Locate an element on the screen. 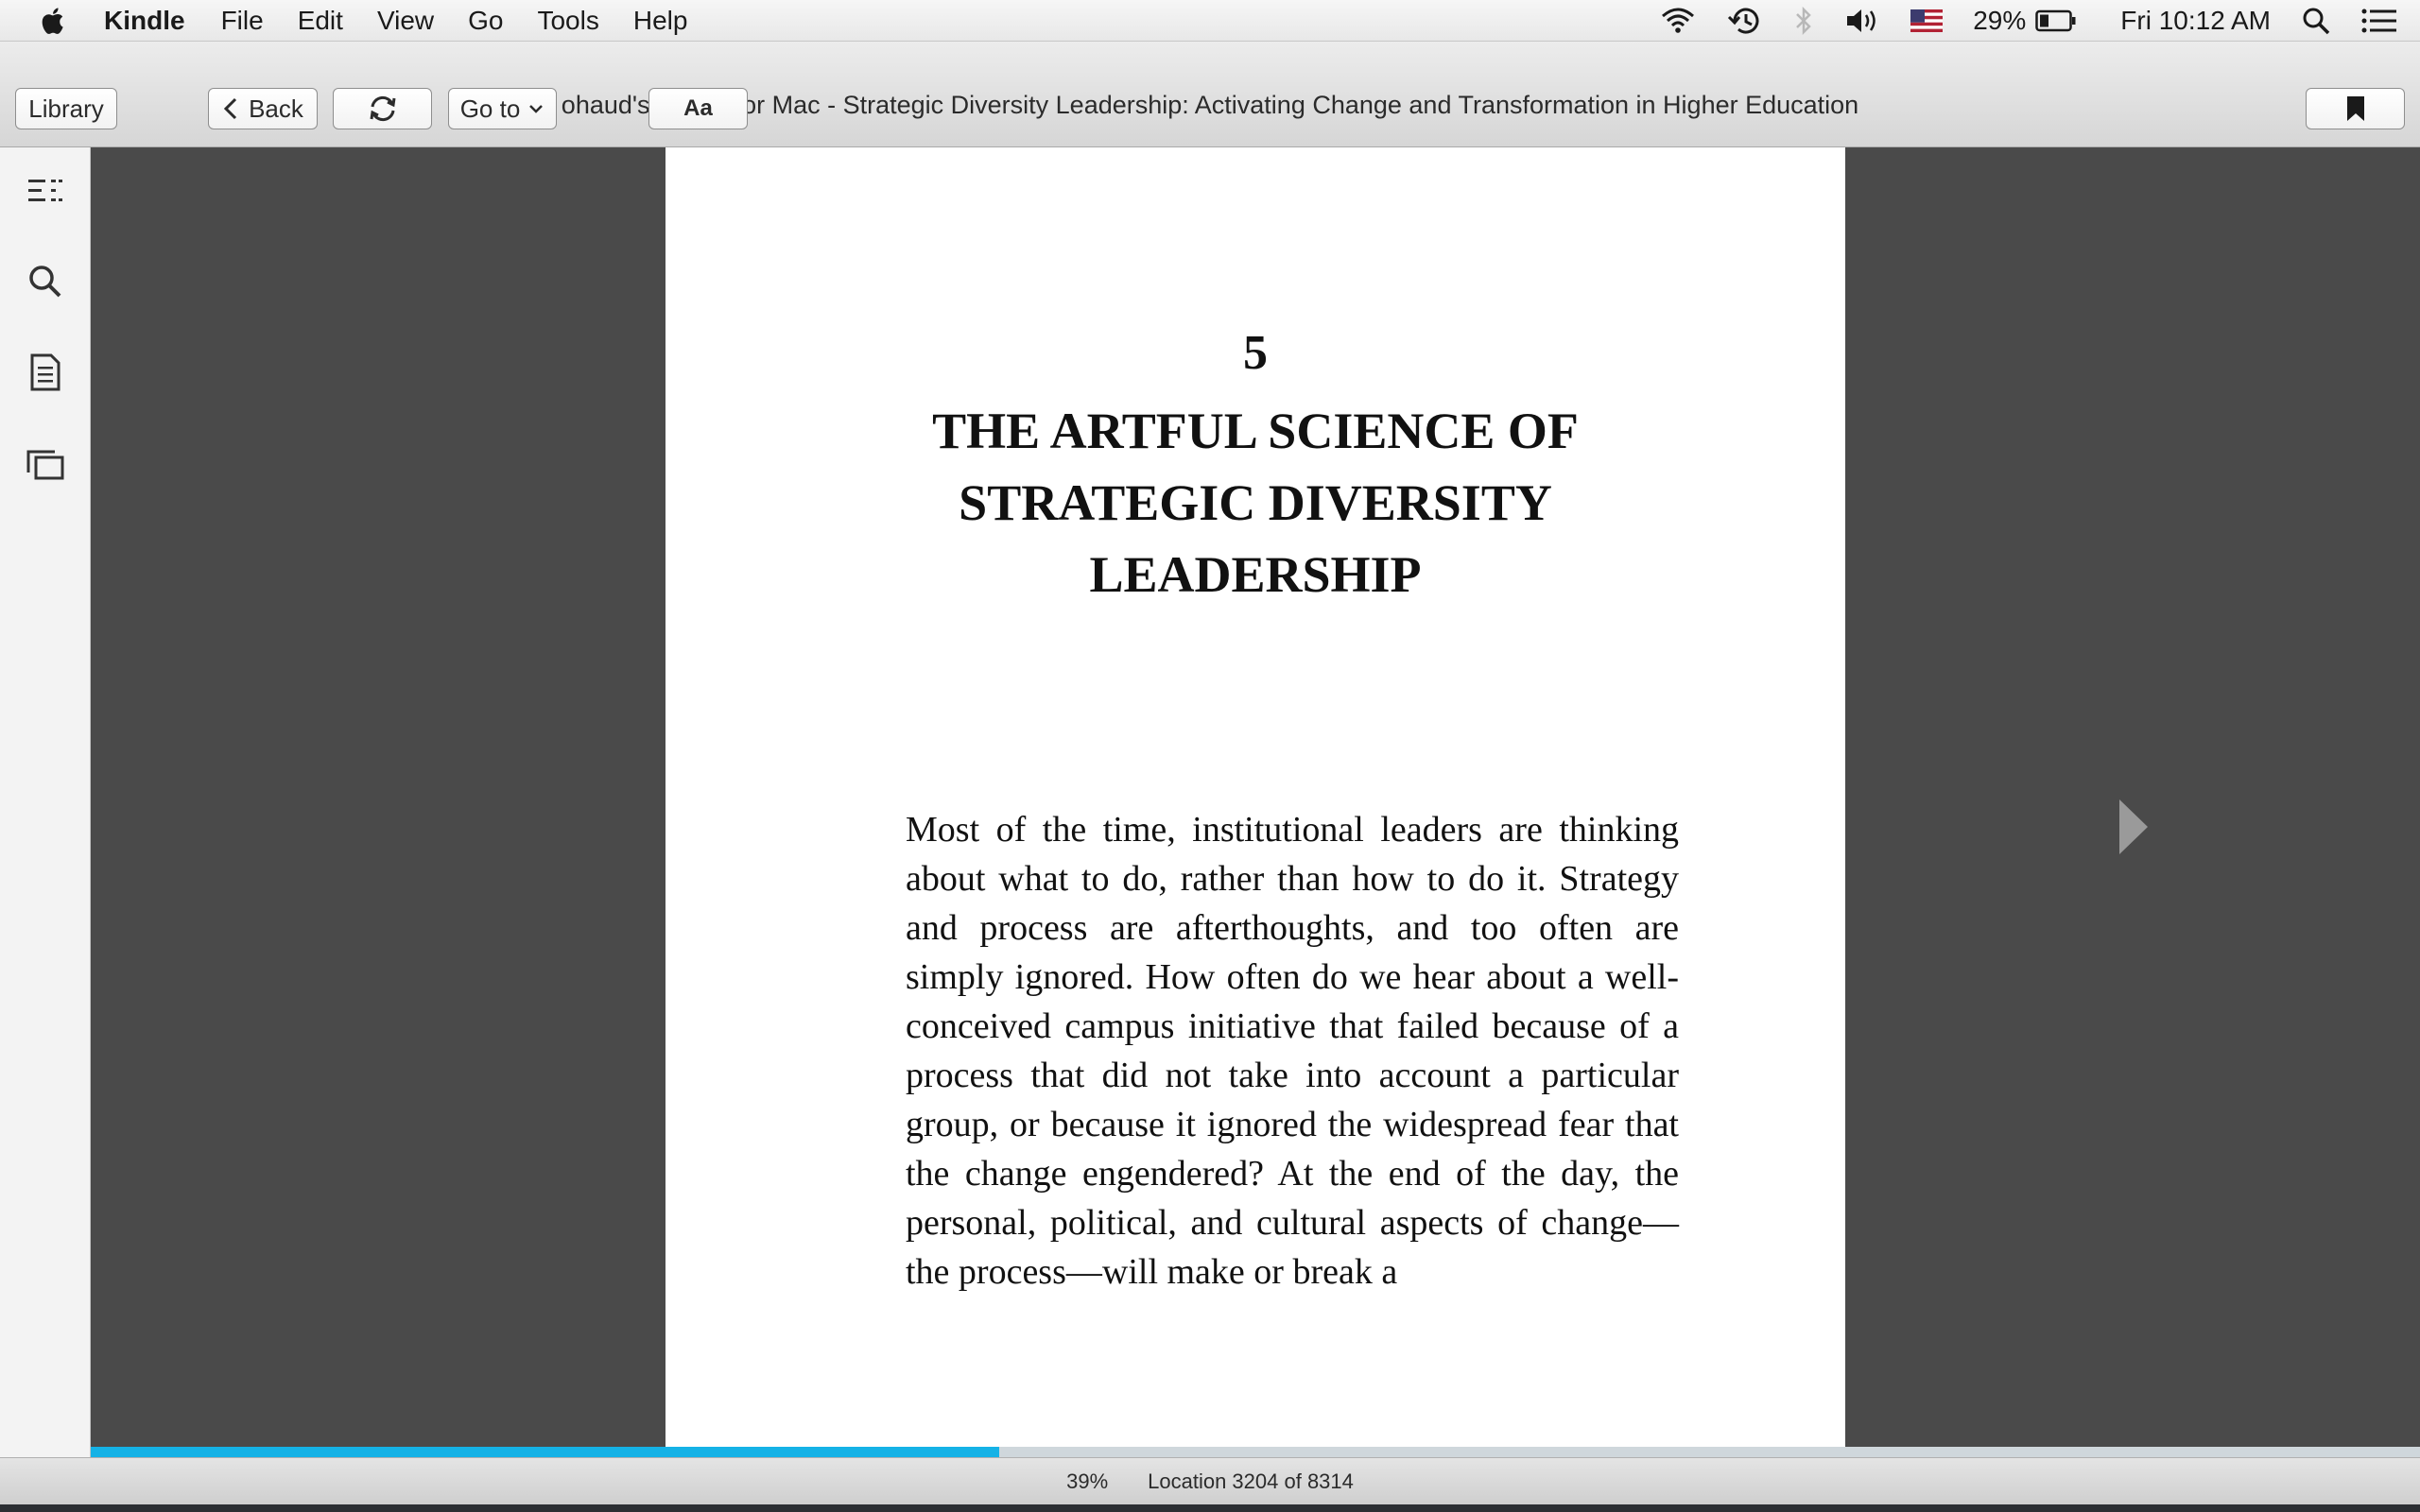 This screenshot has height=1512, width=2420. desktop-background is located at coordinates (1210, 1508).